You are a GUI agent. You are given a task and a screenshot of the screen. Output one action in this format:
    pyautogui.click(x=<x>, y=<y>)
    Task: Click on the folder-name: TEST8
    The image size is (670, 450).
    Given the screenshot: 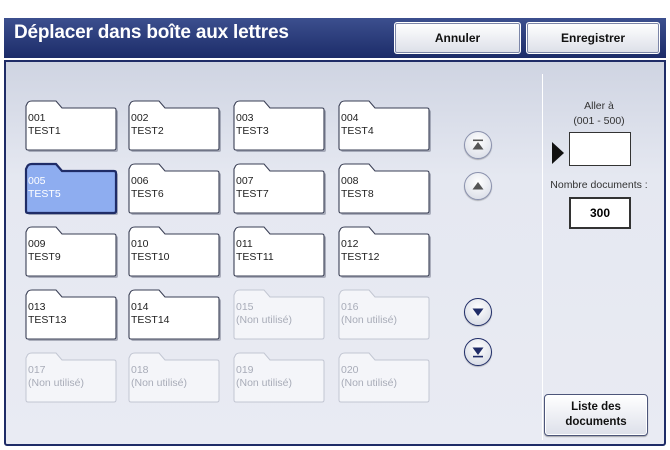 What is the action you would take?
    pyautogui.click(x=357, y=194)
    